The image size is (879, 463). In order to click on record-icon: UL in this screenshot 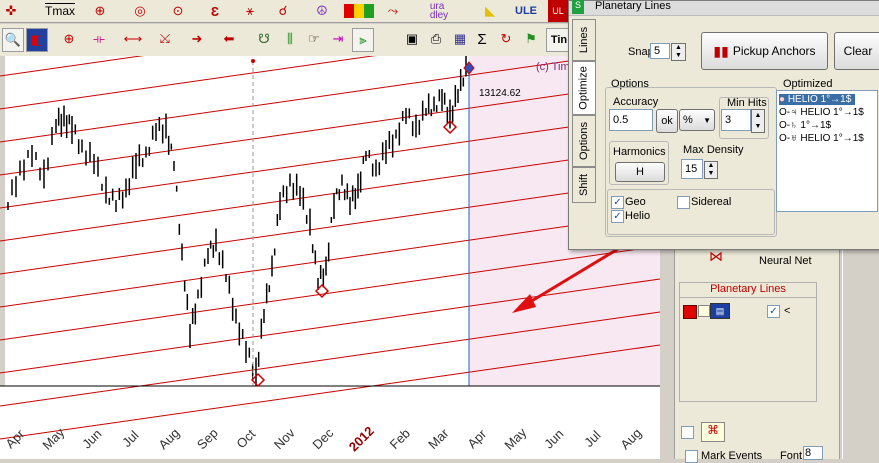, I will do `click(558, 11)`.